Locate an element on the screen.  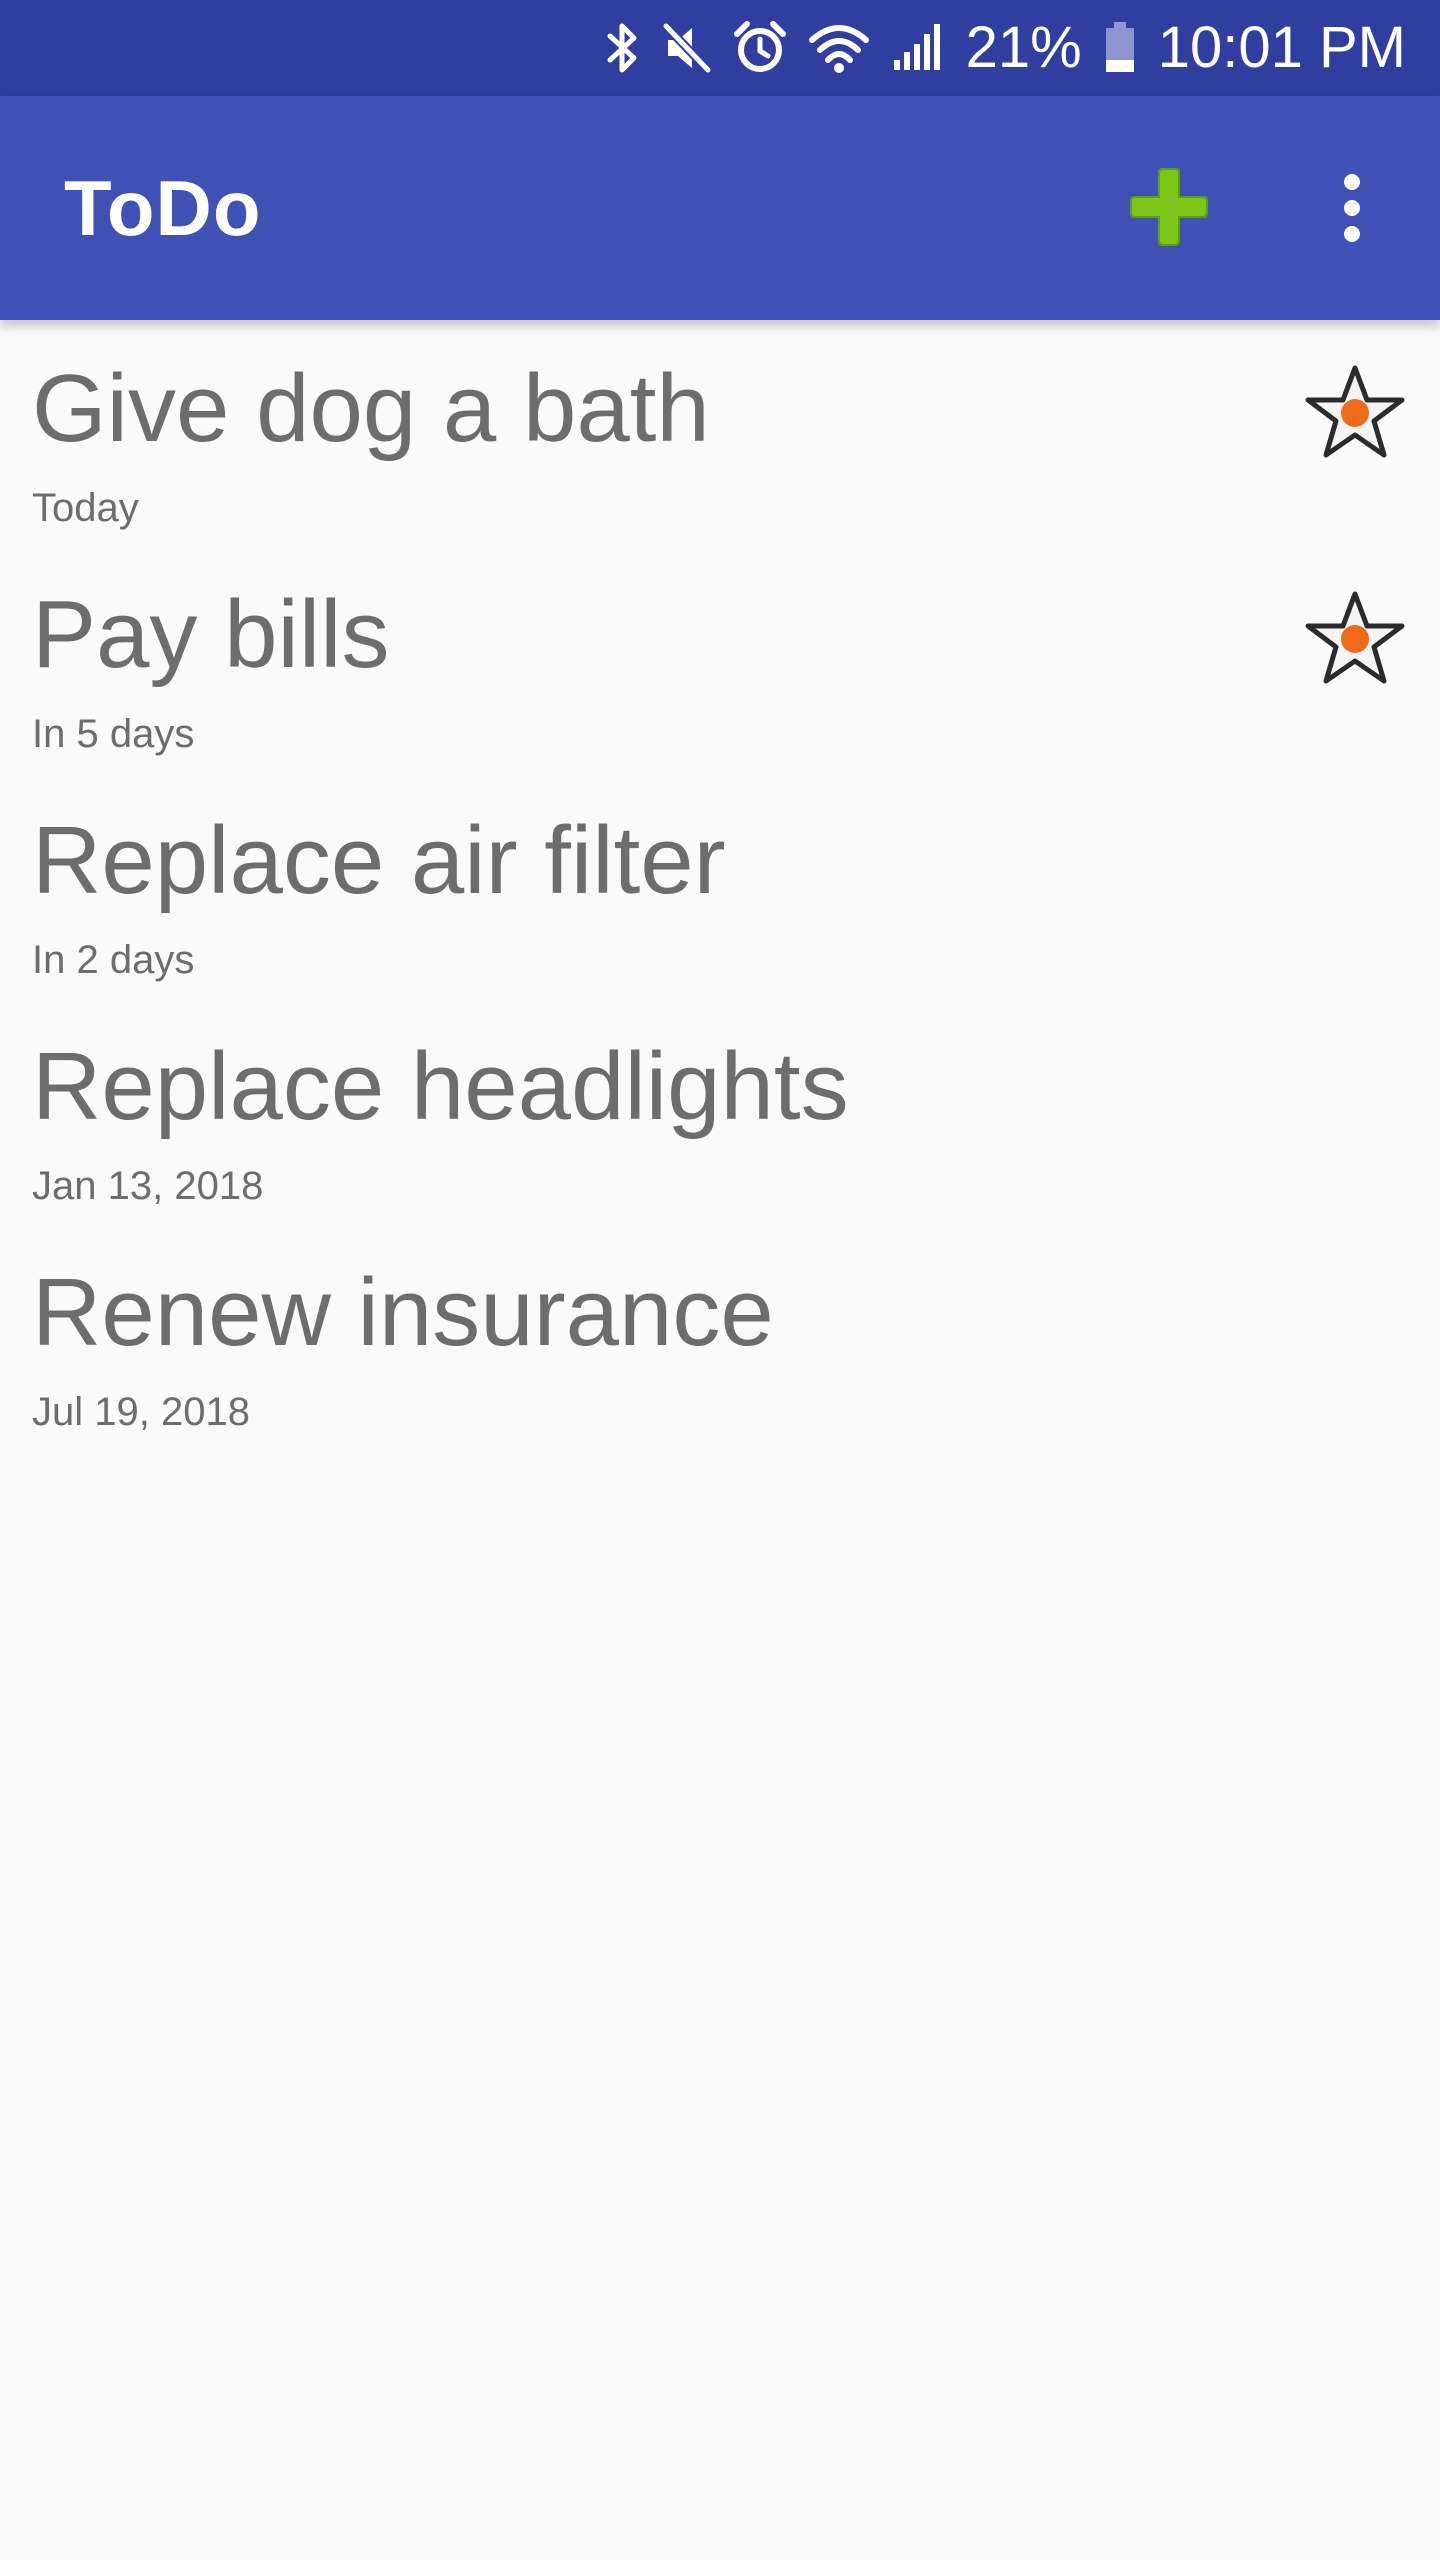
status-bar: 21% 10:01 PM is located at coordinates (720, 48).